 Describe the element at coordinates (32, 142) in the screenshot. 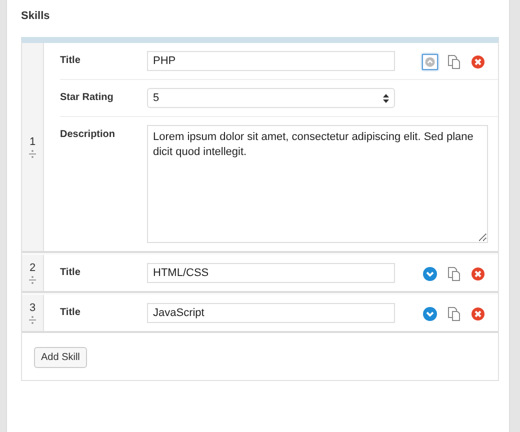

I see `row-number: 1` at that location.